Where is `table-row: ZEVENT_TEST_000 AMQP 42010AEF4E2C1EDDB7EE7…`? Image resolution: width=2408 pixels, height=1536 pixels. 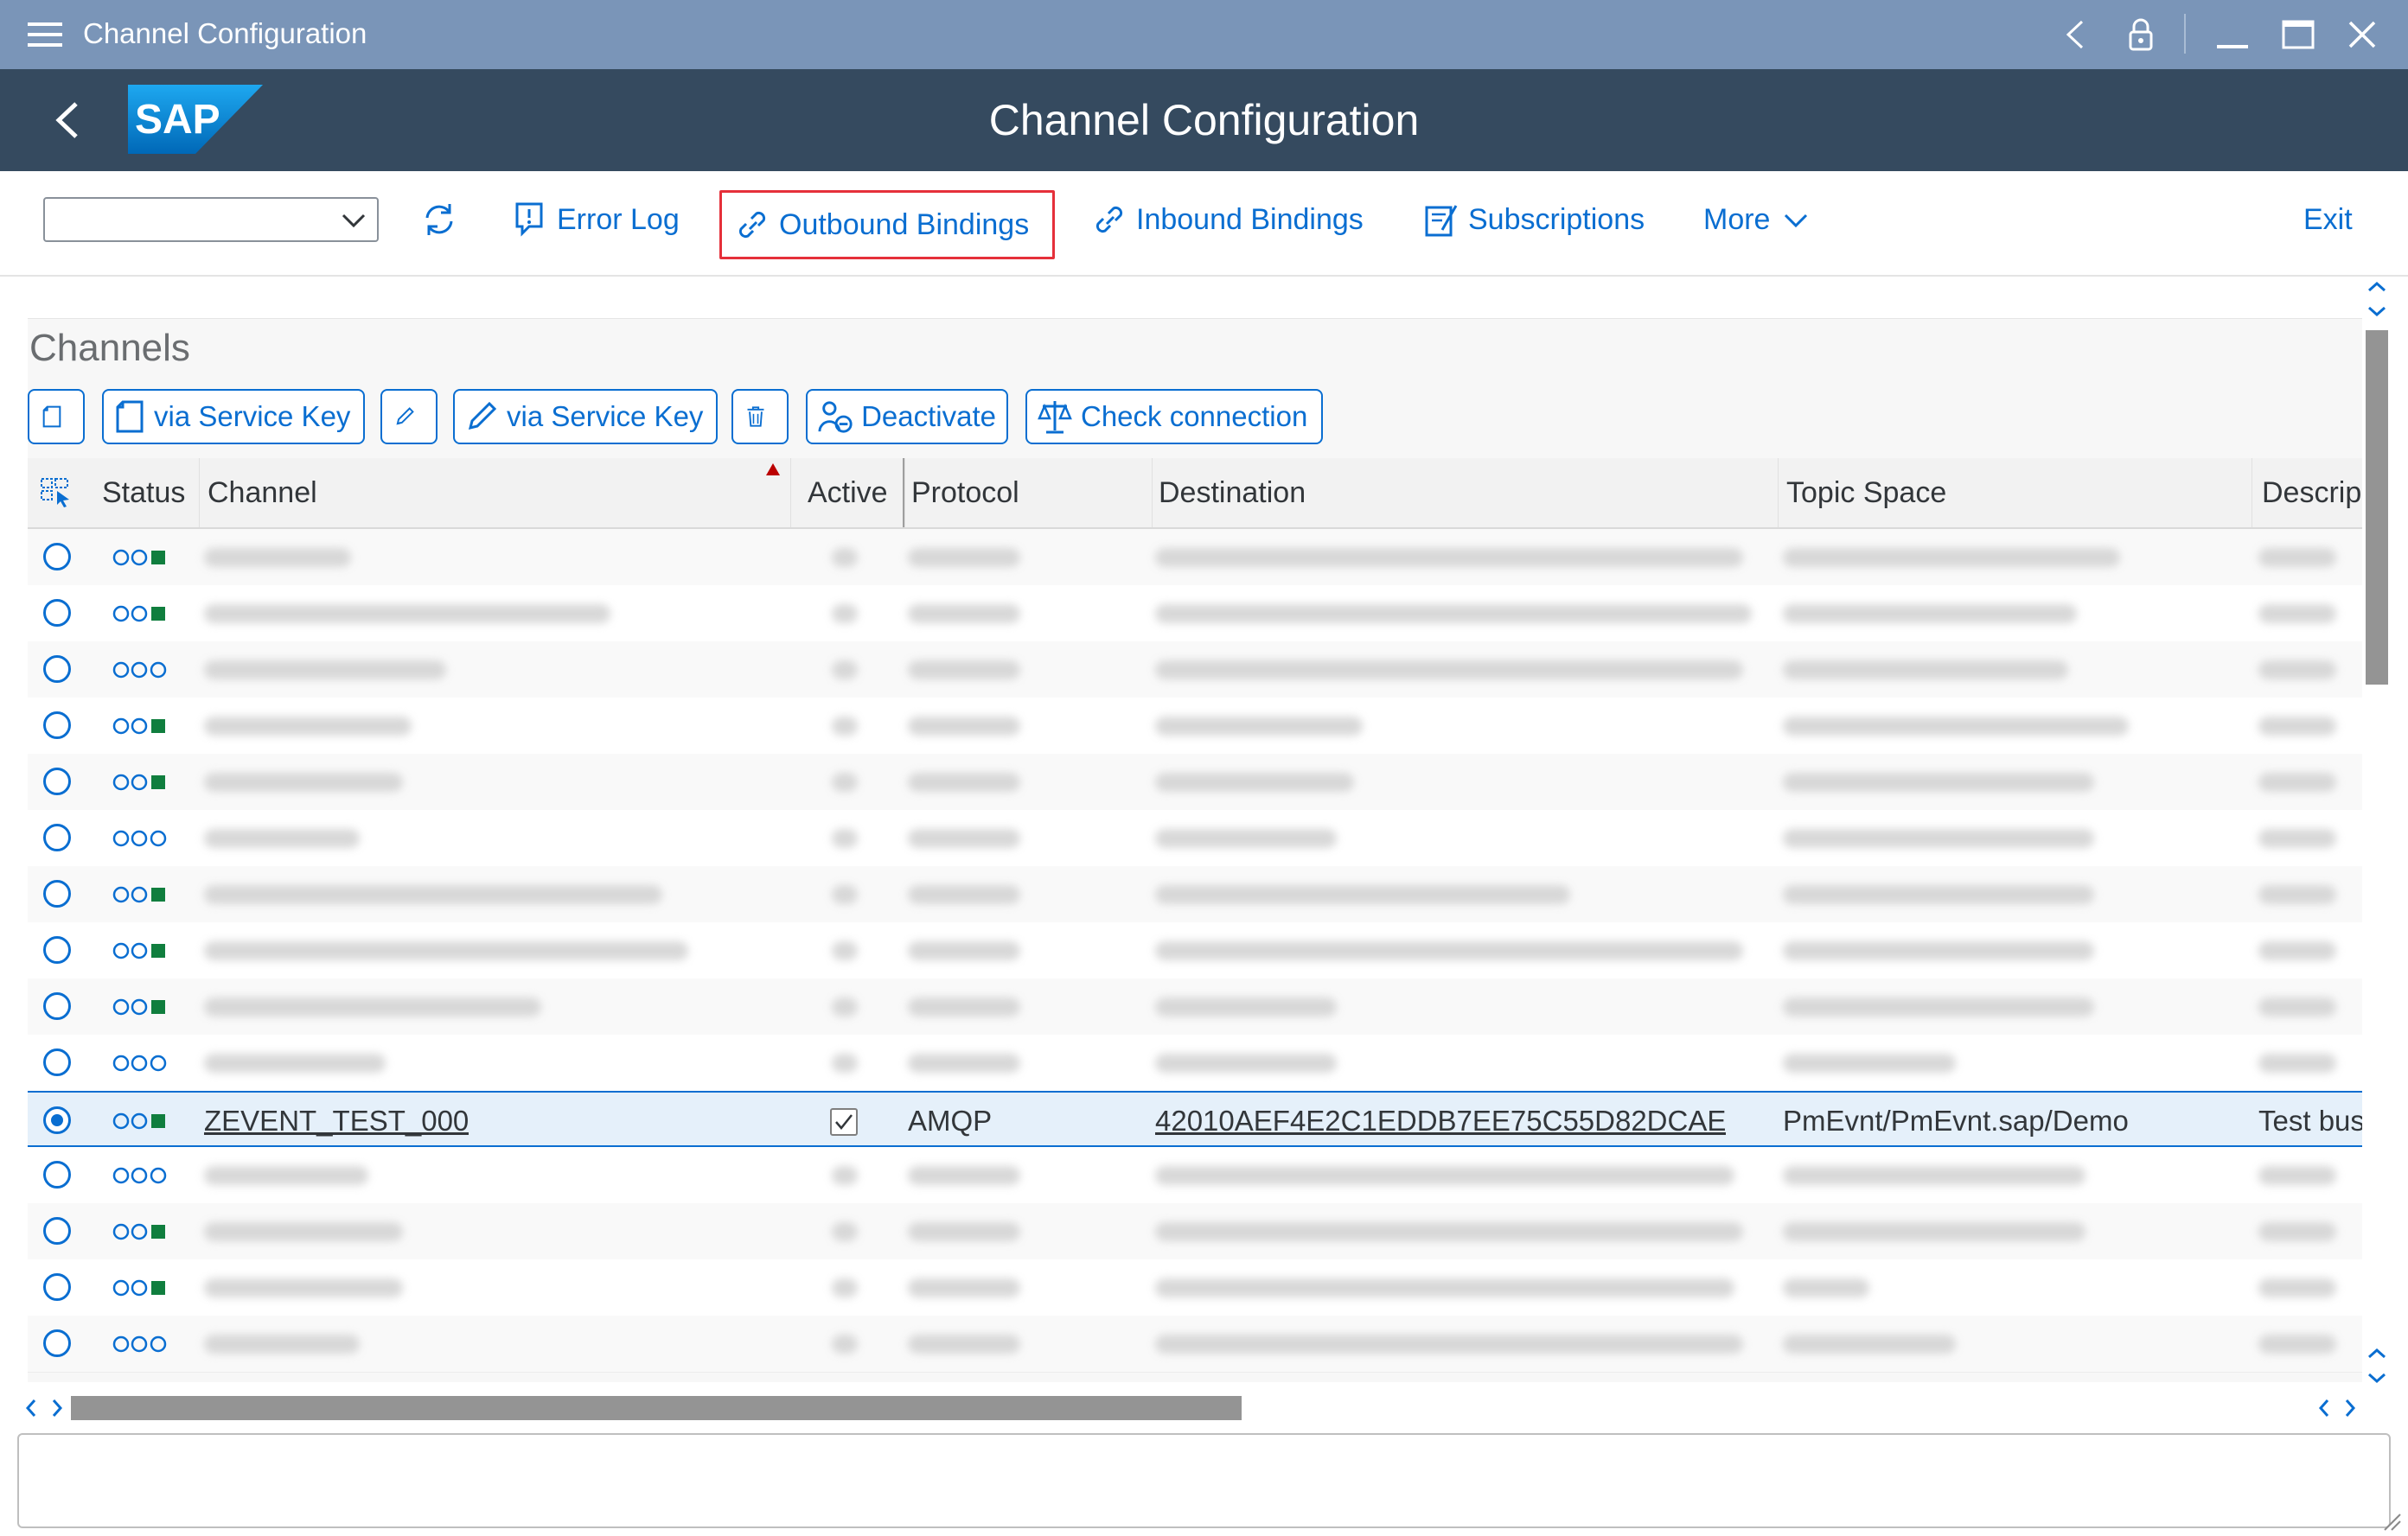
table-row: ZEVENT_TEST_000 AMQP 42010AEF4E2C1EDDB7EE7… is located at coordinates (1195, 1119).